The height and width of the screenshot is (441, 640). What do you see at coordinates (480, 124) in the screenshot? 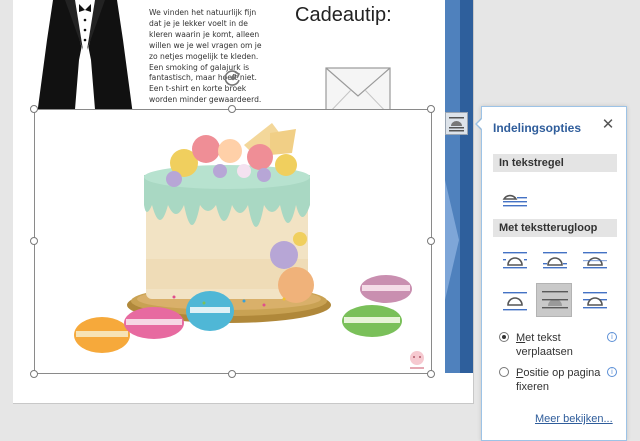
I see `panel-pointer-inner` at bounding box center [480, 124].